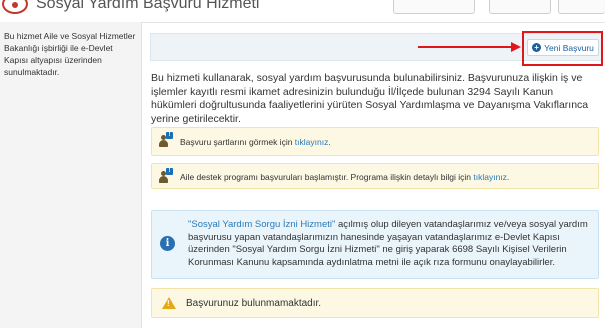 This screenshot has width=605, height=328. What do you see at coordinates (261, 224) in the screenshot?
I see `consent-service-link: "Sosyal Yardım Sorgu İzni Hizmeti"` at bounding box center [261, 224].